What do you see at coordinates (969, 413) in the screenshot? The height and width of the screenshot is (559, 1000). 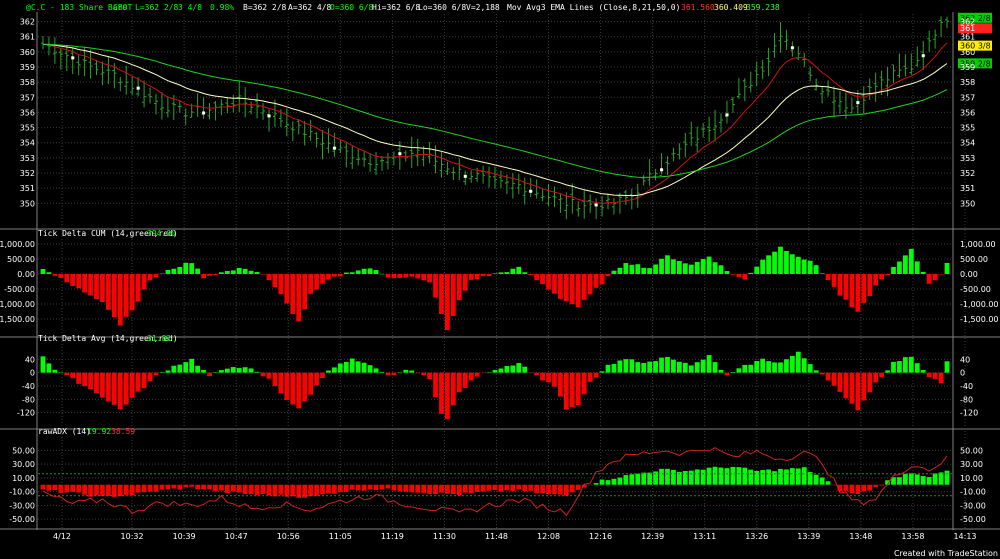 I see `y-tick-label-right: -120` at bounding box center [969, 413].